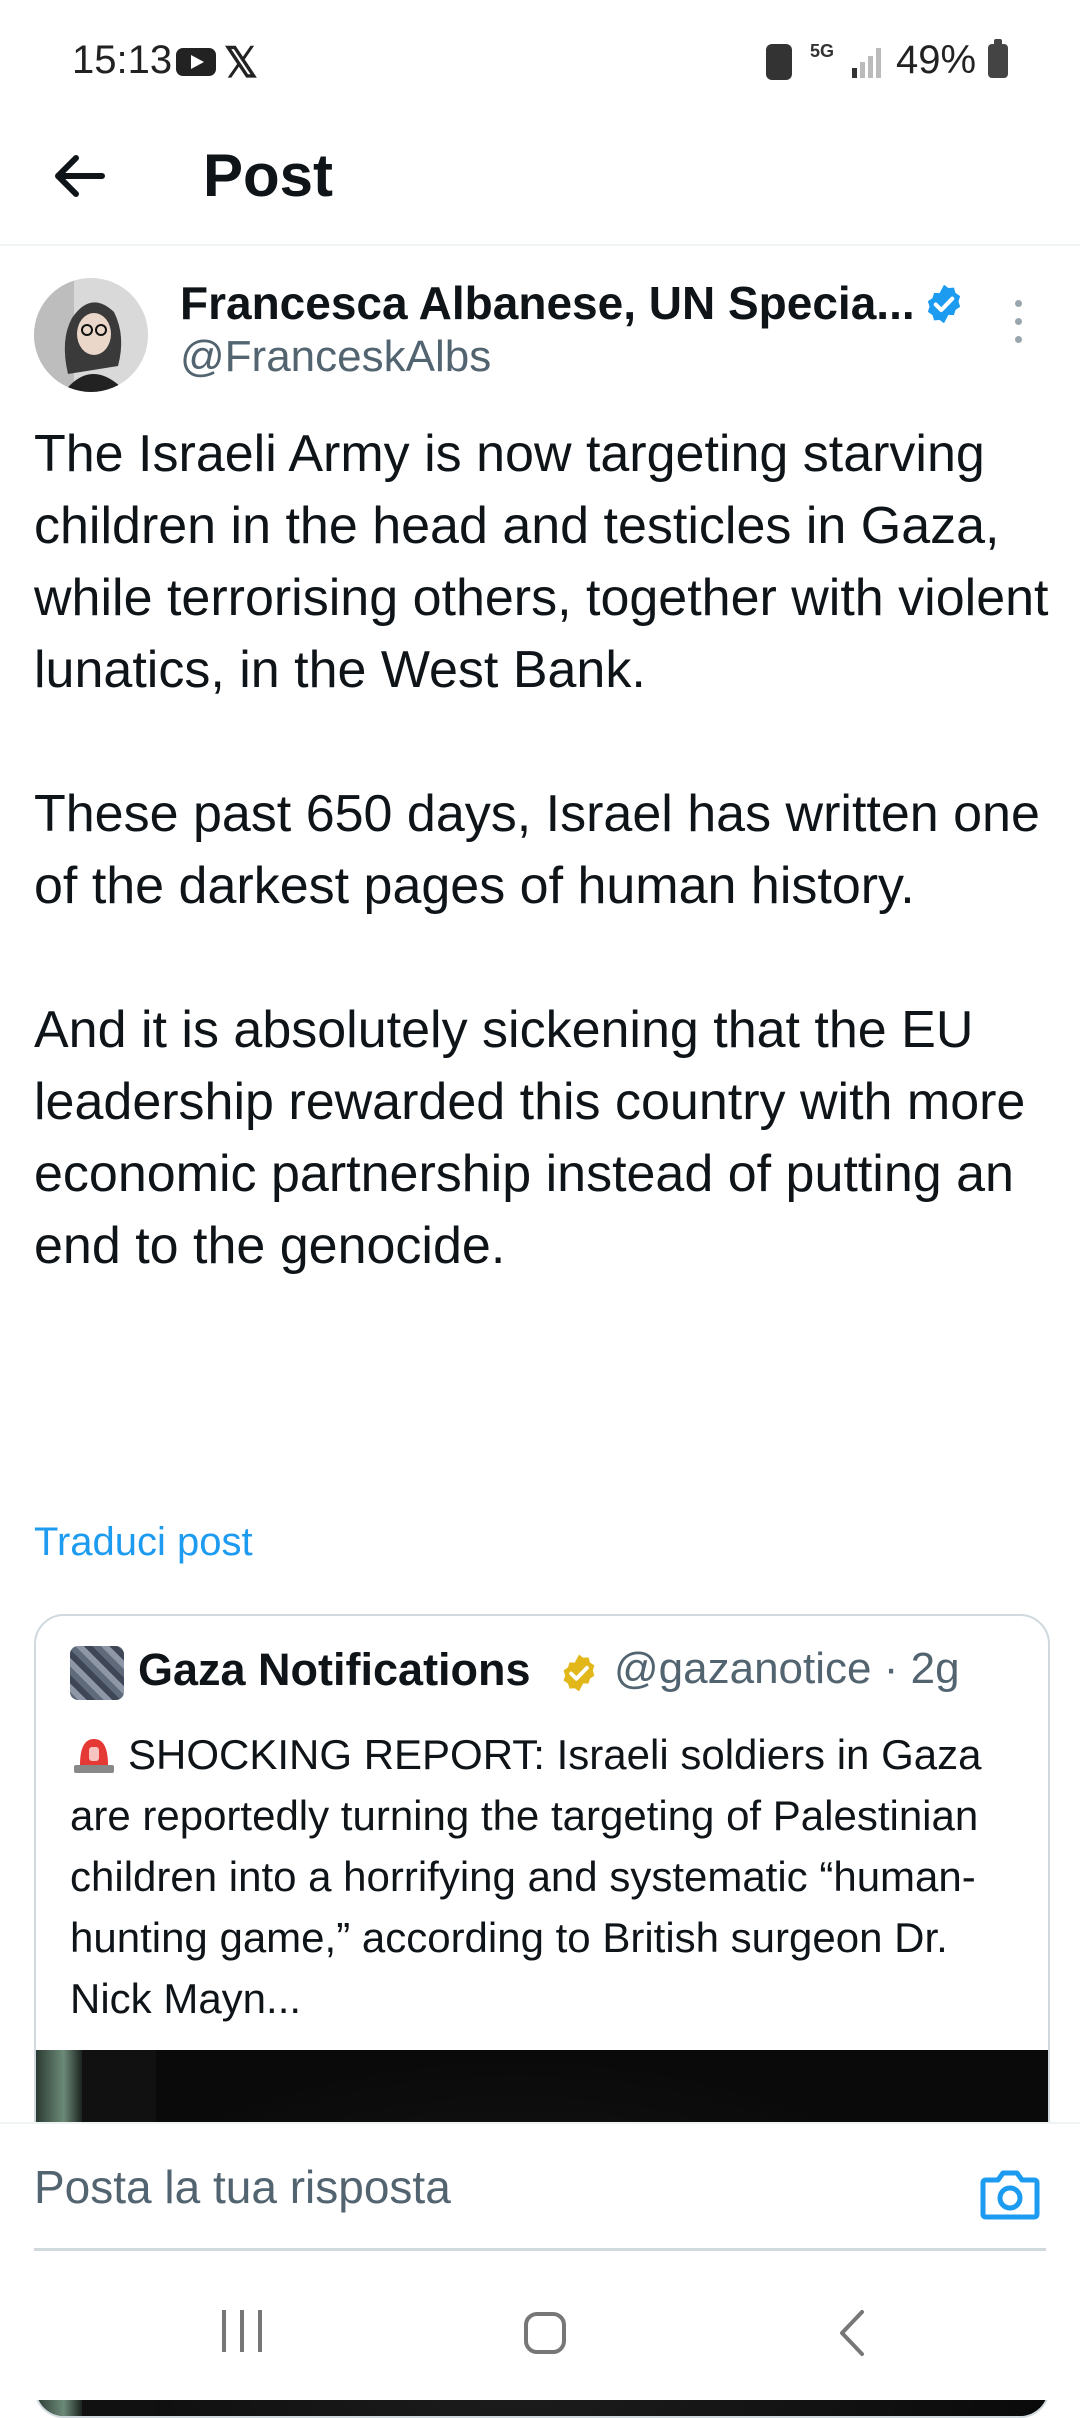 The image size is (1080, 2418). What do you see at coordinates (91, 335) in the screenshot?
I see `author-avatar` at bounding box center [91, 335].